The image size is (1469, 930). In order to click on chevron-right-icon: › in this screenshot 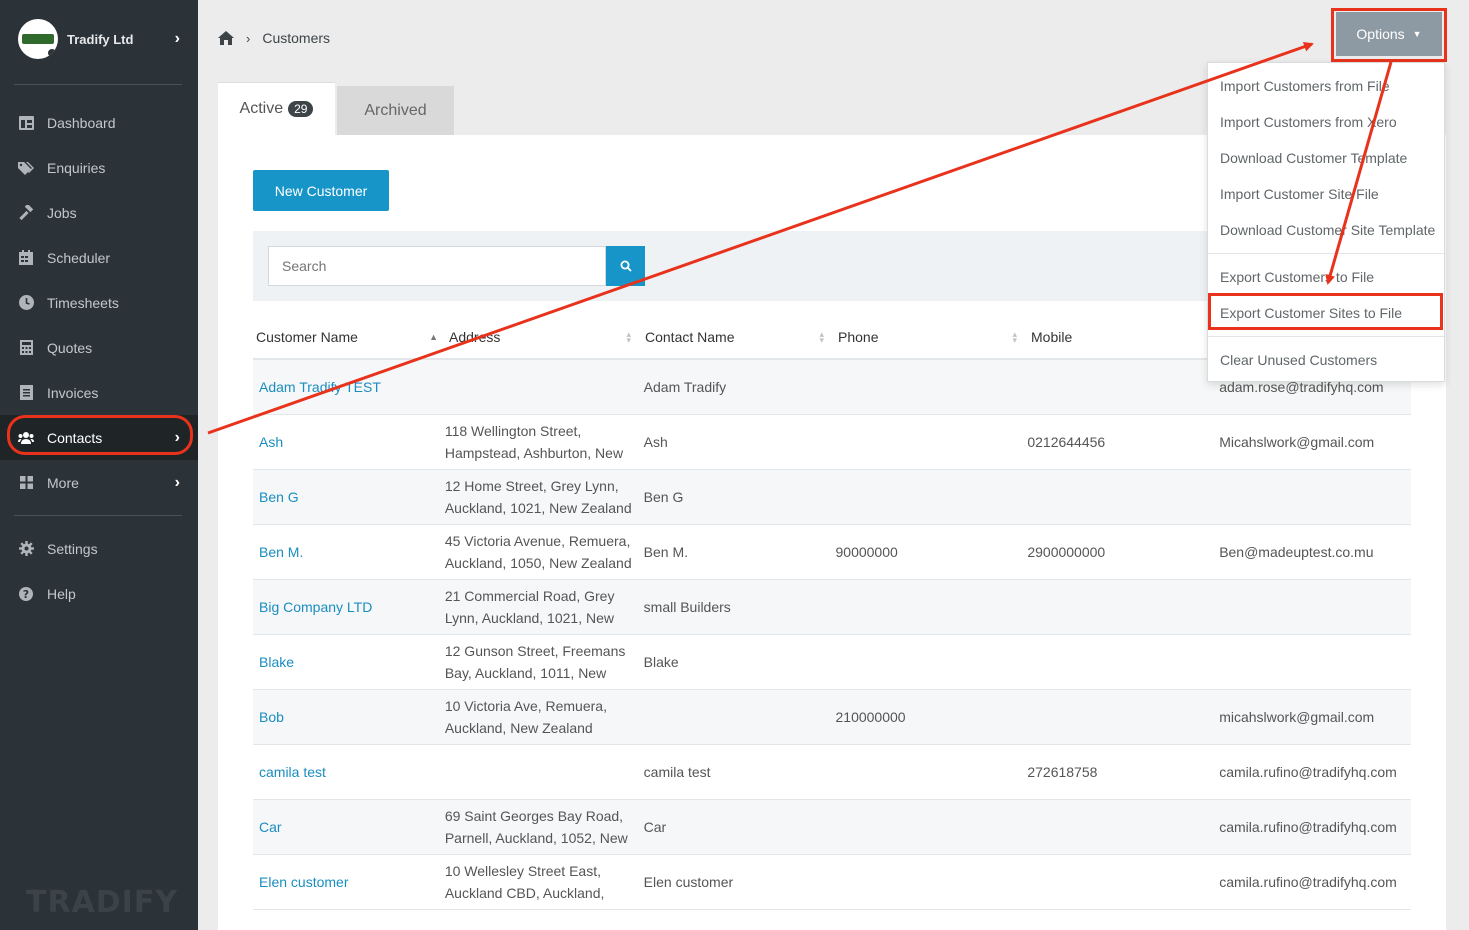, I will do `click(248, 38)`.